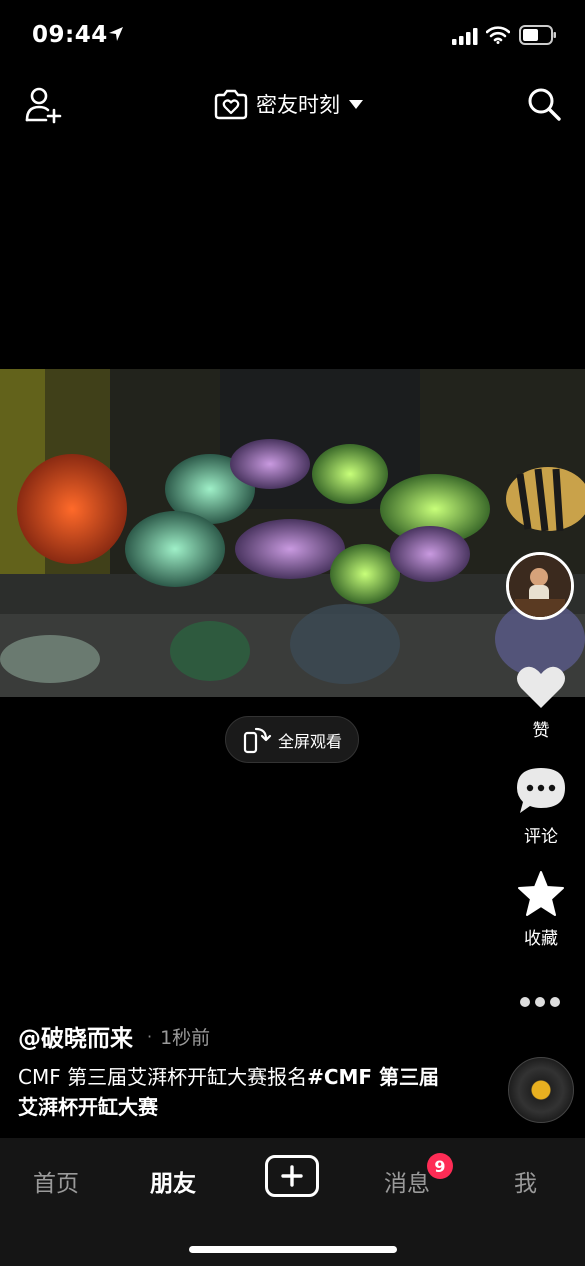 The height and width of the screenshot is (1266, 585). What do you see at coordinates (116, 34) in the screenshot?
I see `location-arrow-icon` at bounding box center [116, 34].